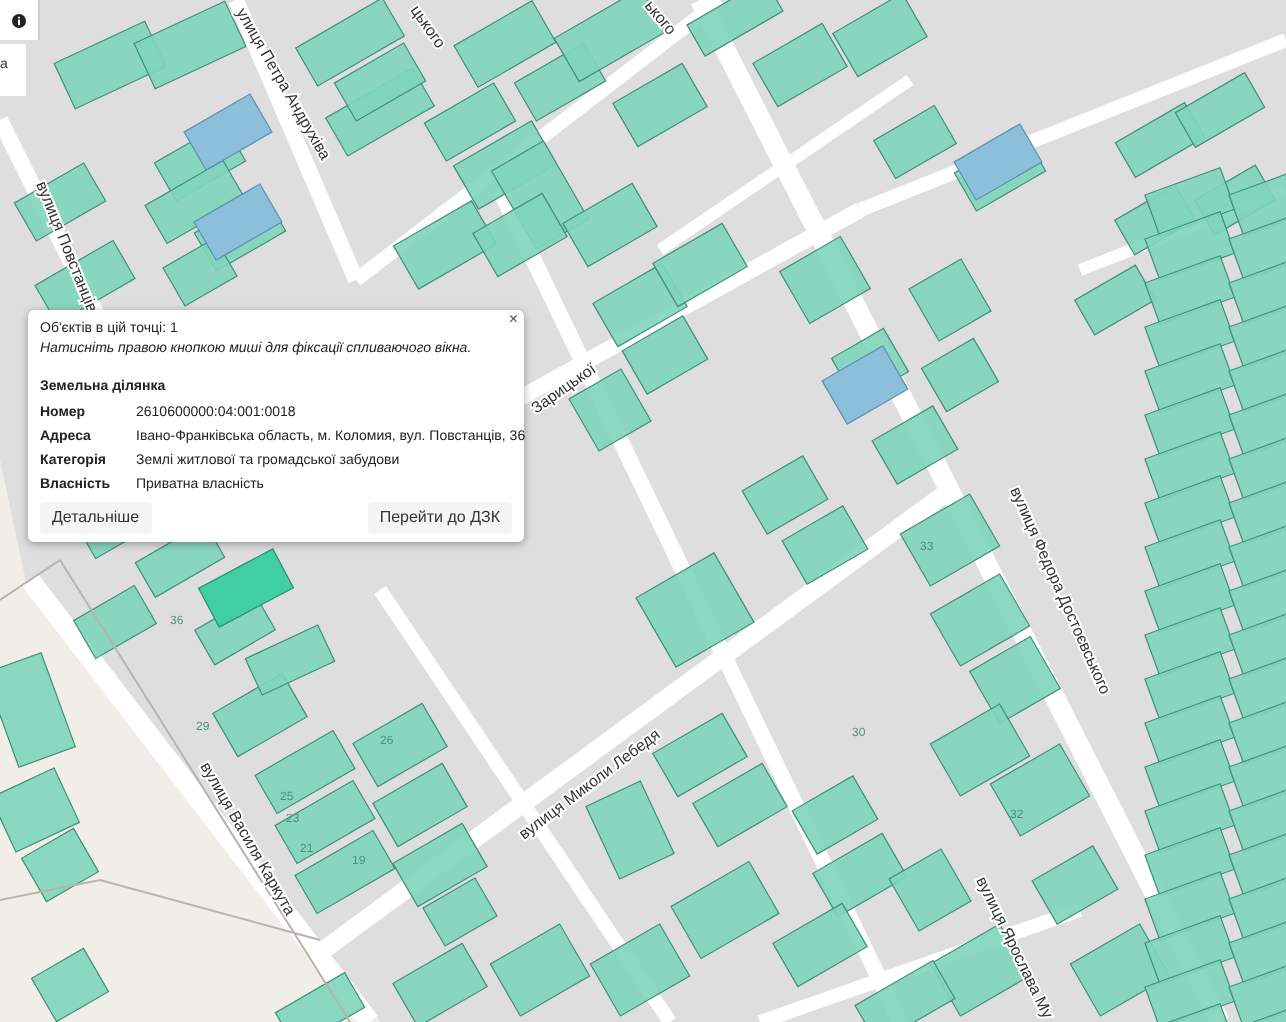 The image size is (1286, 1022). I want to click on info-button, so click(20, 20).